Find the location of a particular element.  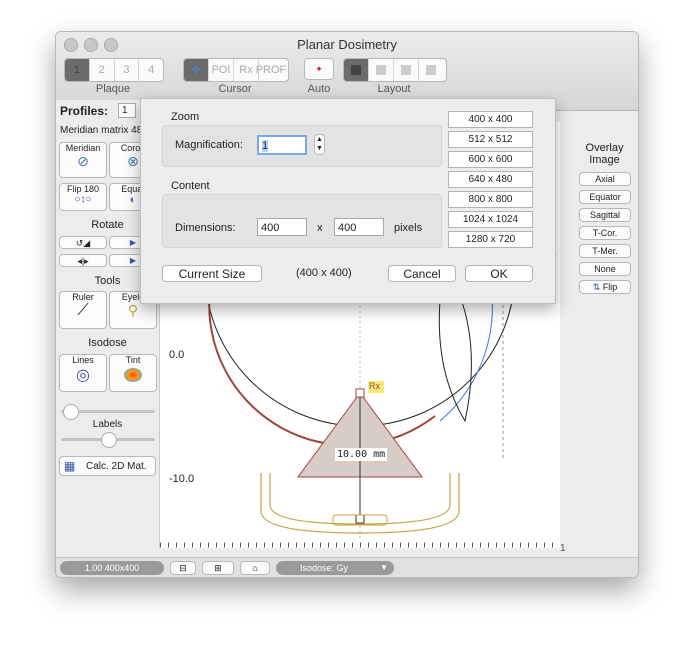

page-number: 1 is located at coordinates (563, 548).